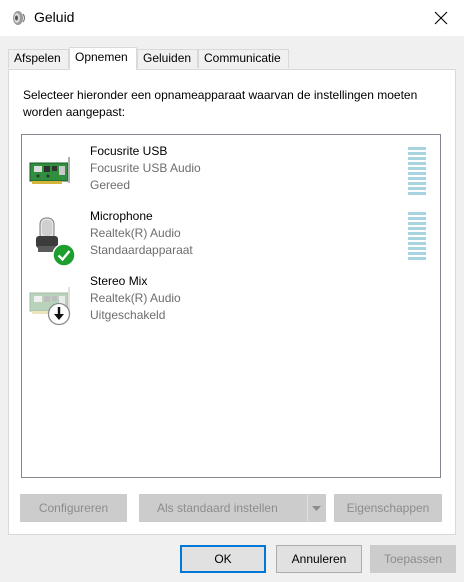  I want to click on set-default-label: Als standaard instellen, so click(217, 508).